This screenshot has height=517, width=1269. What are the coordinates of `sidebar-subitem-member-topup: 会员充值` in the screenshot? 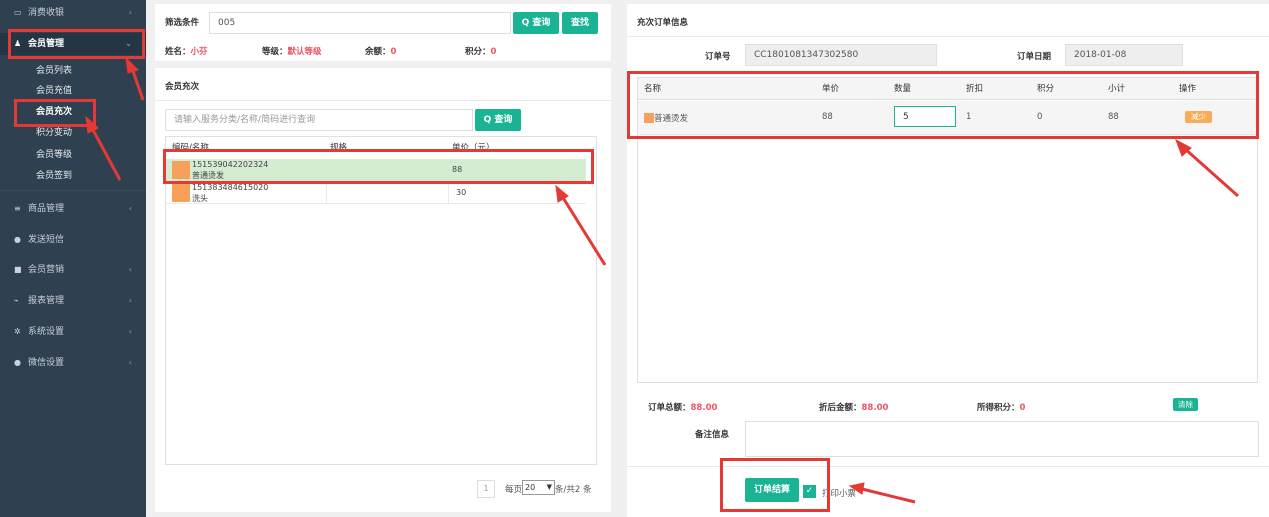 It's located at (73, 91).